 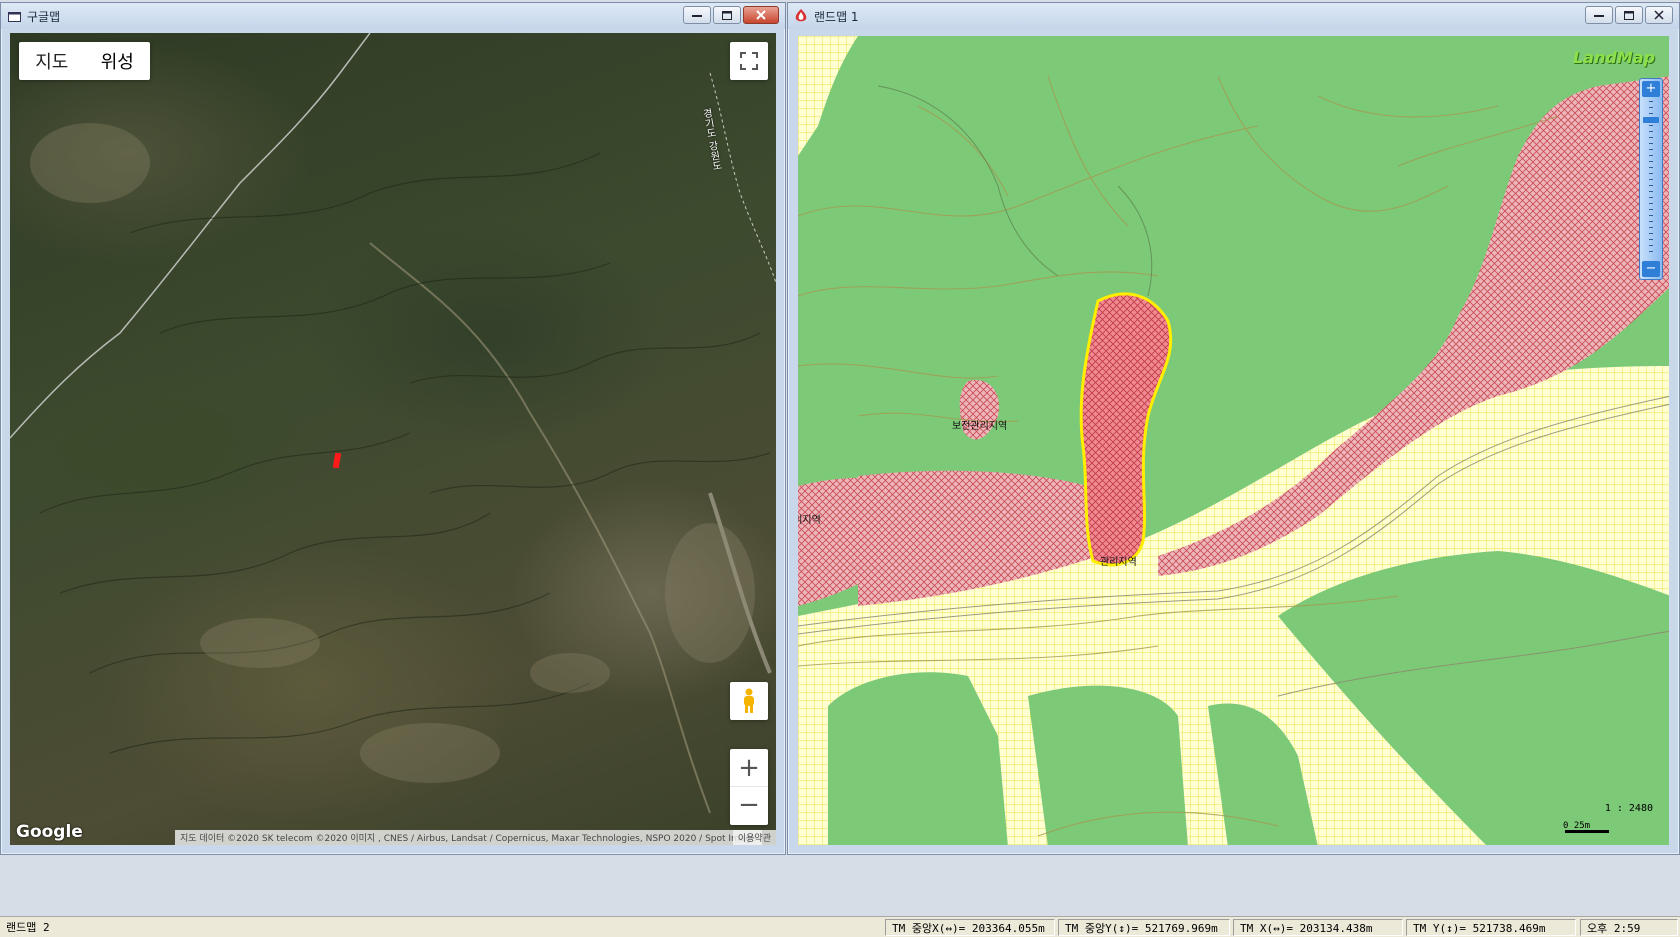 What do you see at coordinates (1491, 927) in the screenshot?
I see `status-tm-y: TM Y(↕)= 521738.469m` at bounding box center [1491, 927].